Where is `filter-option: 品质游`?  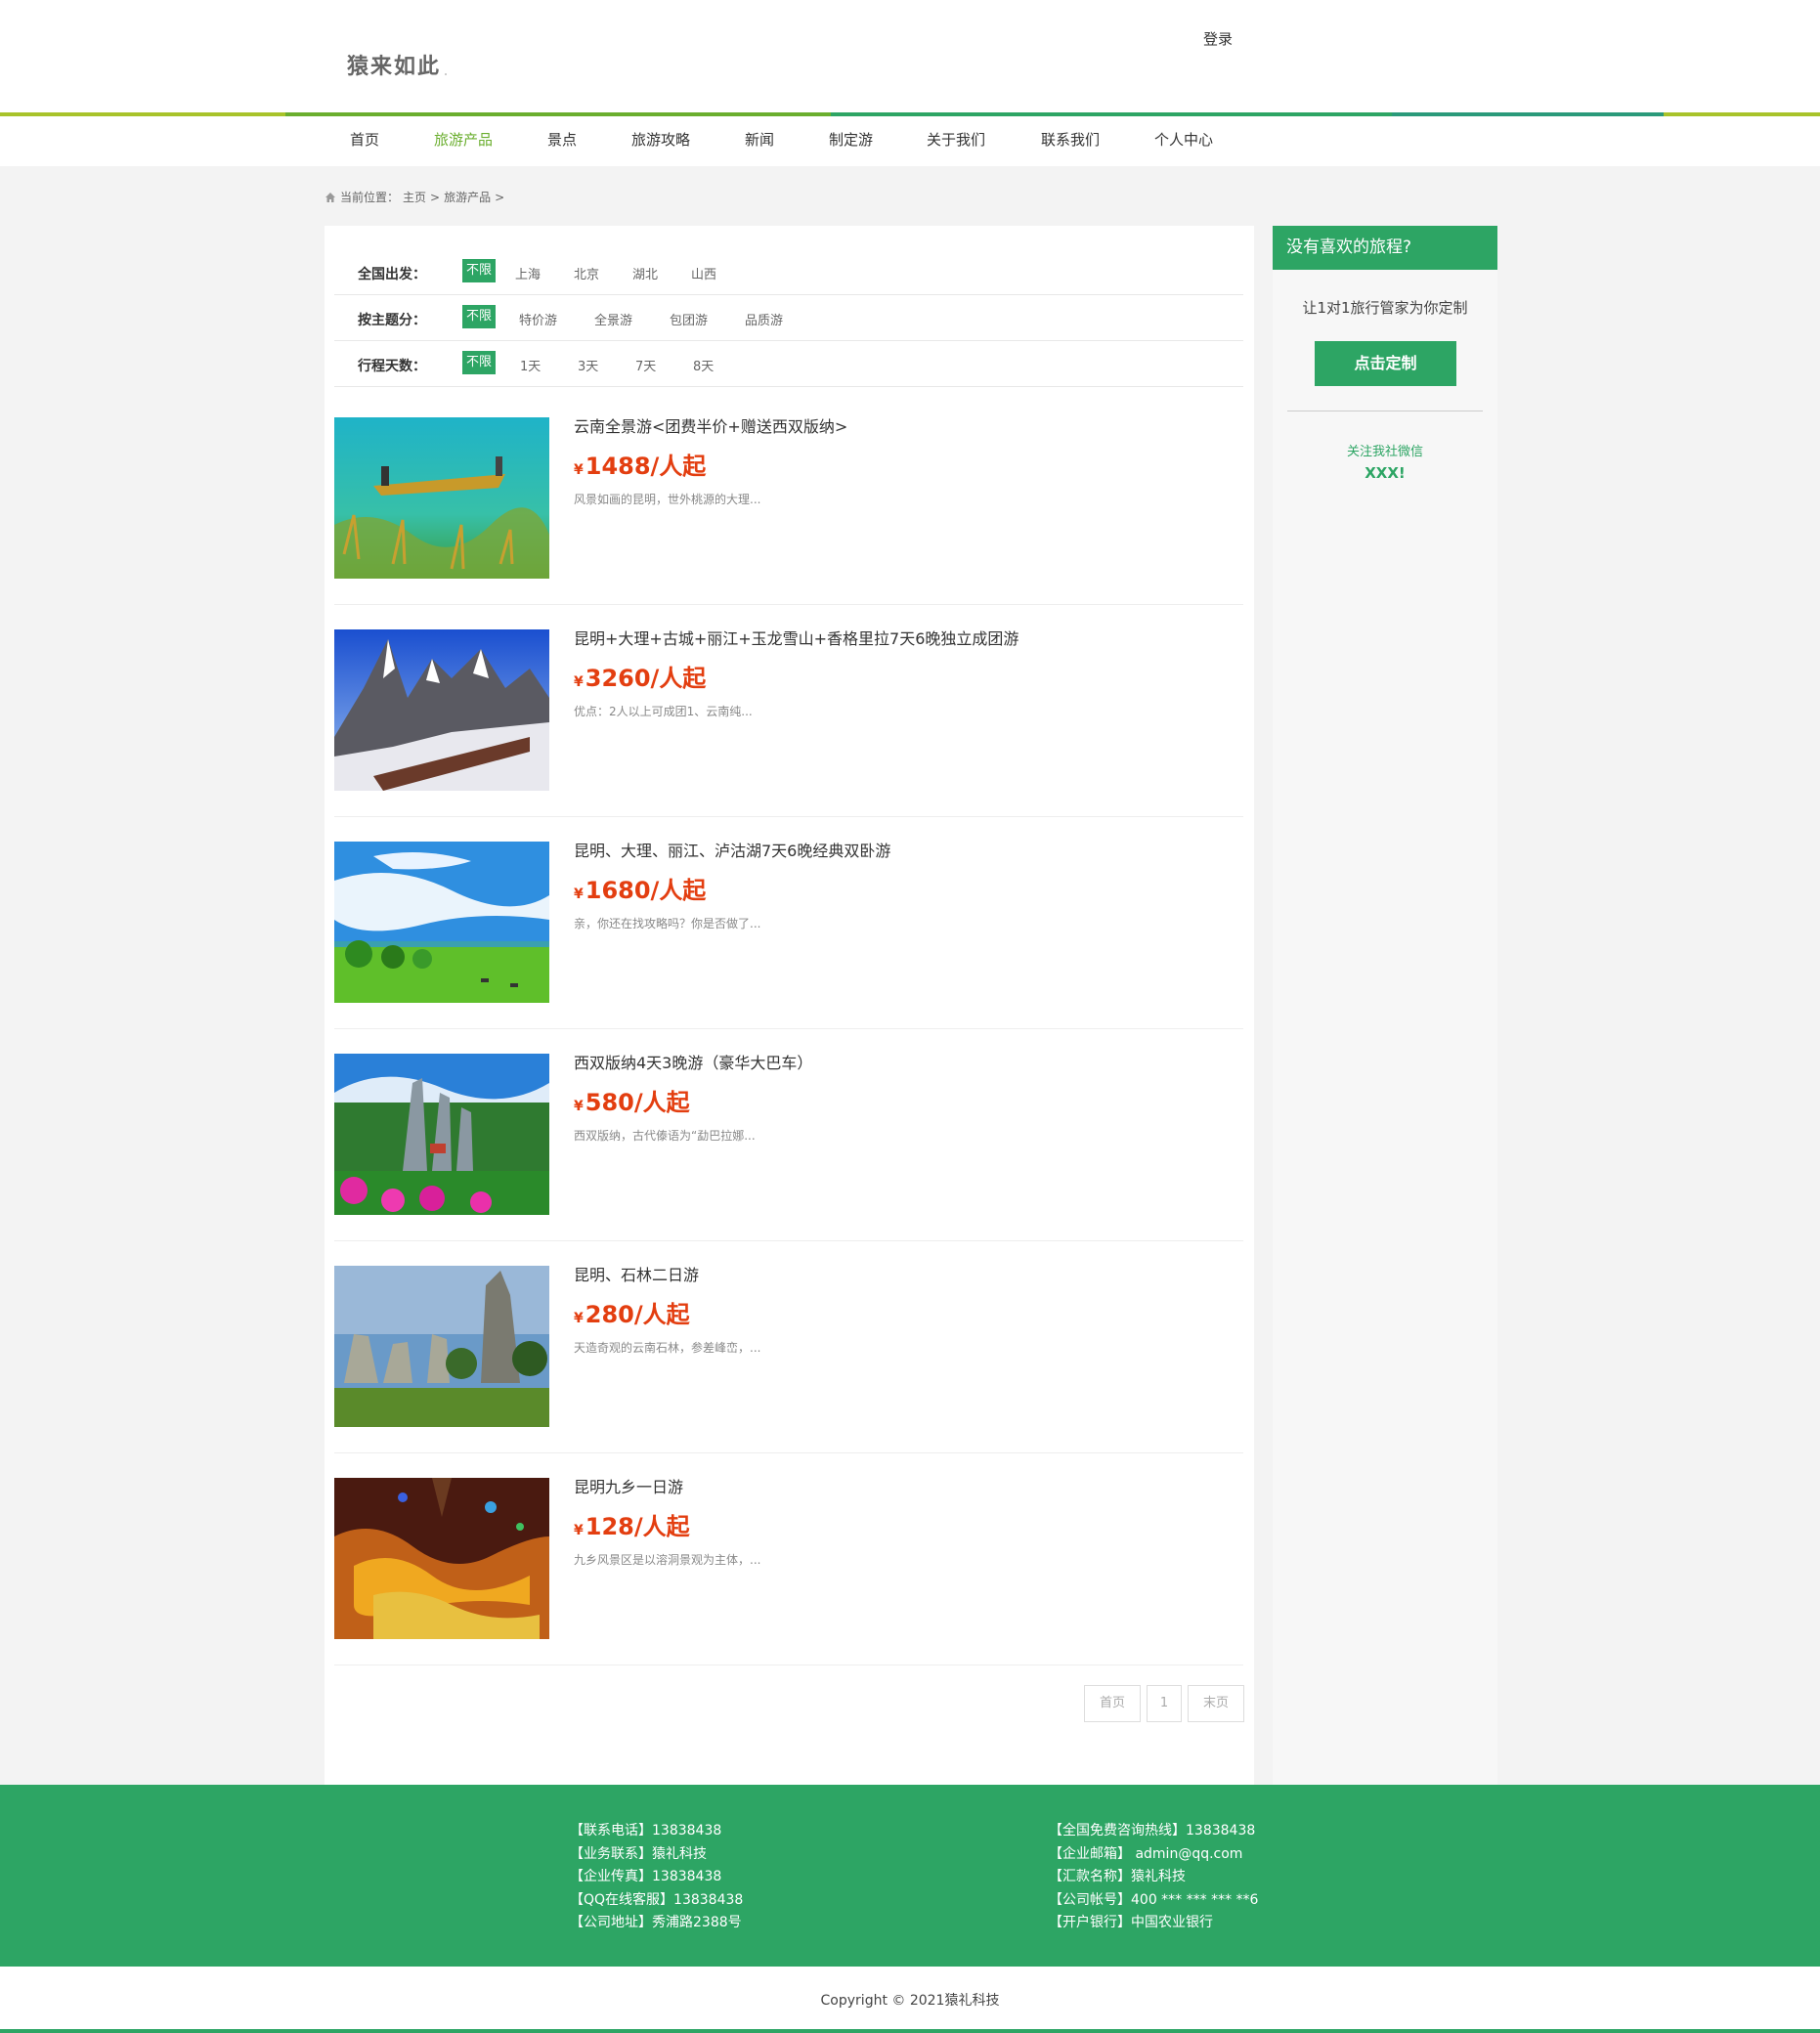
filter-option: 品质游 is located at coordinates (764, 319).